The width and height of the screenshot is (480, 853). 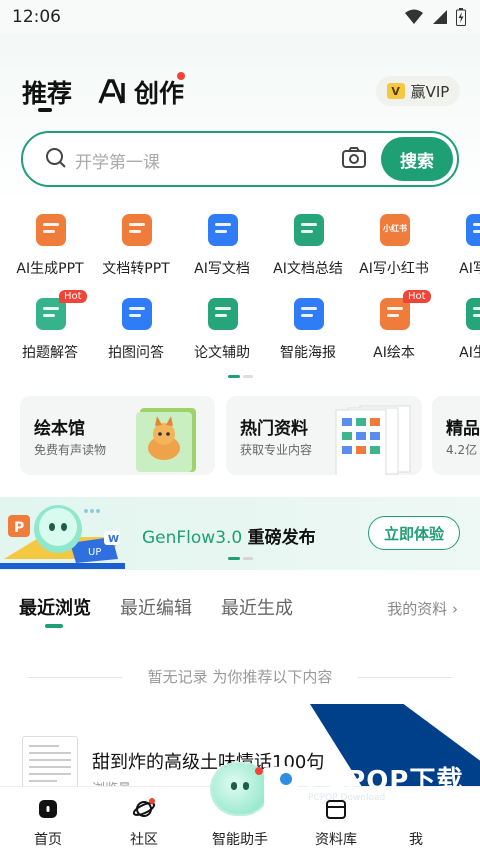 I want to click on tool-ppt: AI生成PPT, so click(x=50, y=246).